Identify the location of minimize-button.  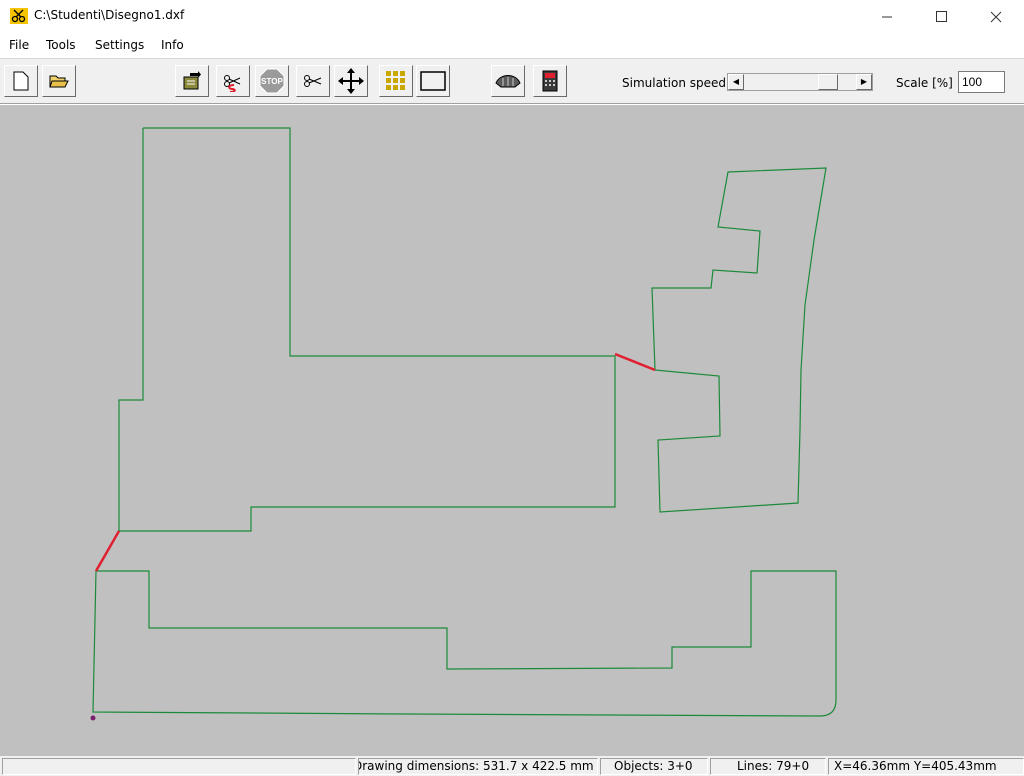
(887, 16).